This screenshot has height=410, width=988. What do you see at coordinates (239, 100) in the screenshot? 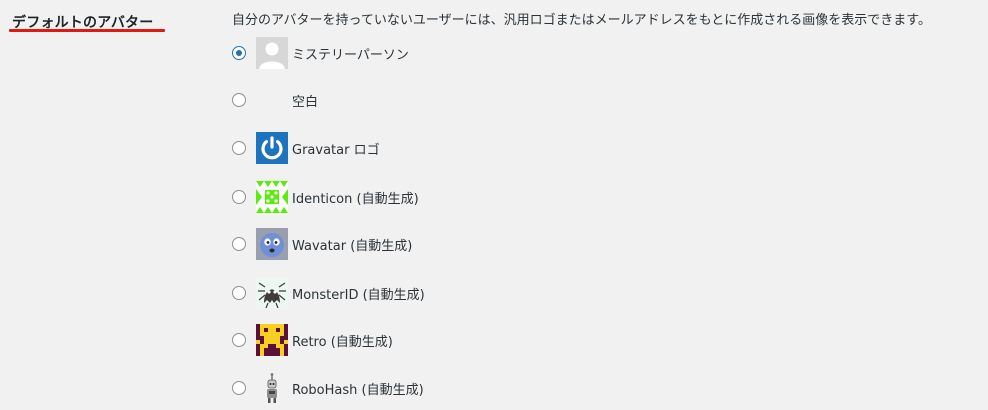
I see `radio-blank` at bounding box center [239, 100].